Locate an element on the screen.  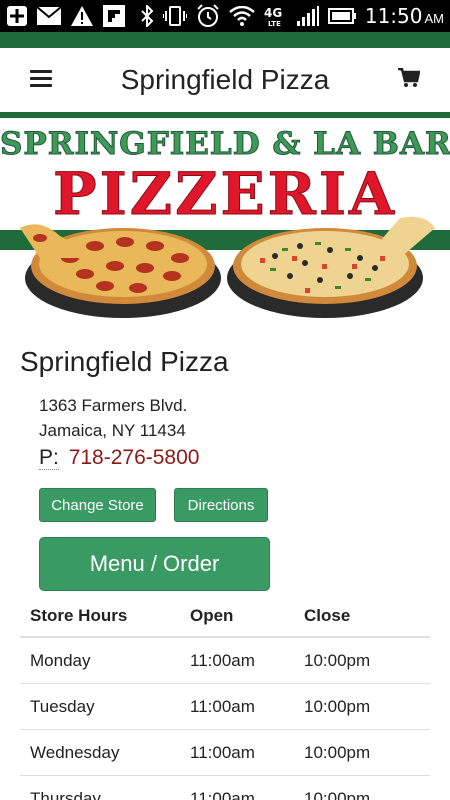
header-title: Springfield Pizza is located at coordinates (225, 79).